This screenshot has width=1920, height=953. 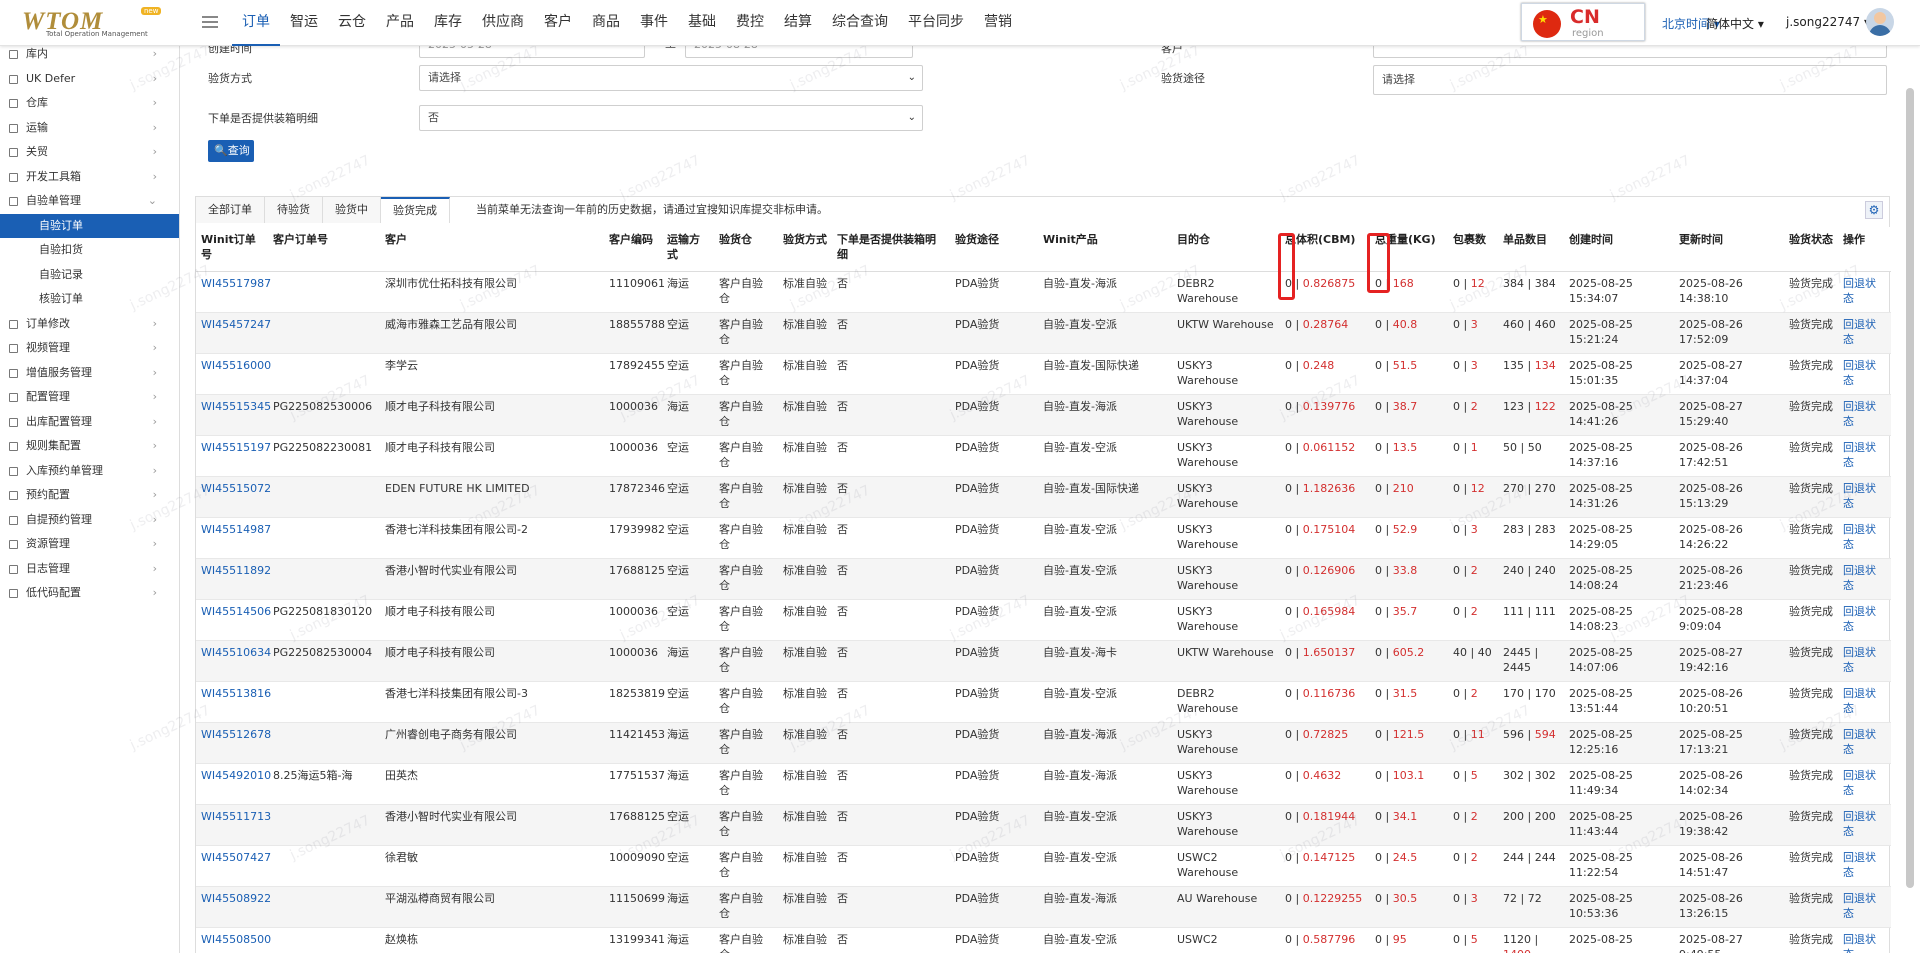 I want to click on sidebar-item: 日志管理 ›, so click(x=89, y=569).